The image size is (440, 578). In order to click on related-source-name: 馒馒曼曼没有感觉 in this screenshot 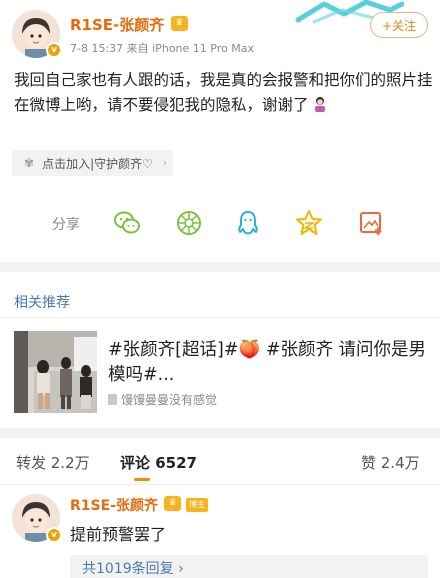, I will do `click(169, 400)`.